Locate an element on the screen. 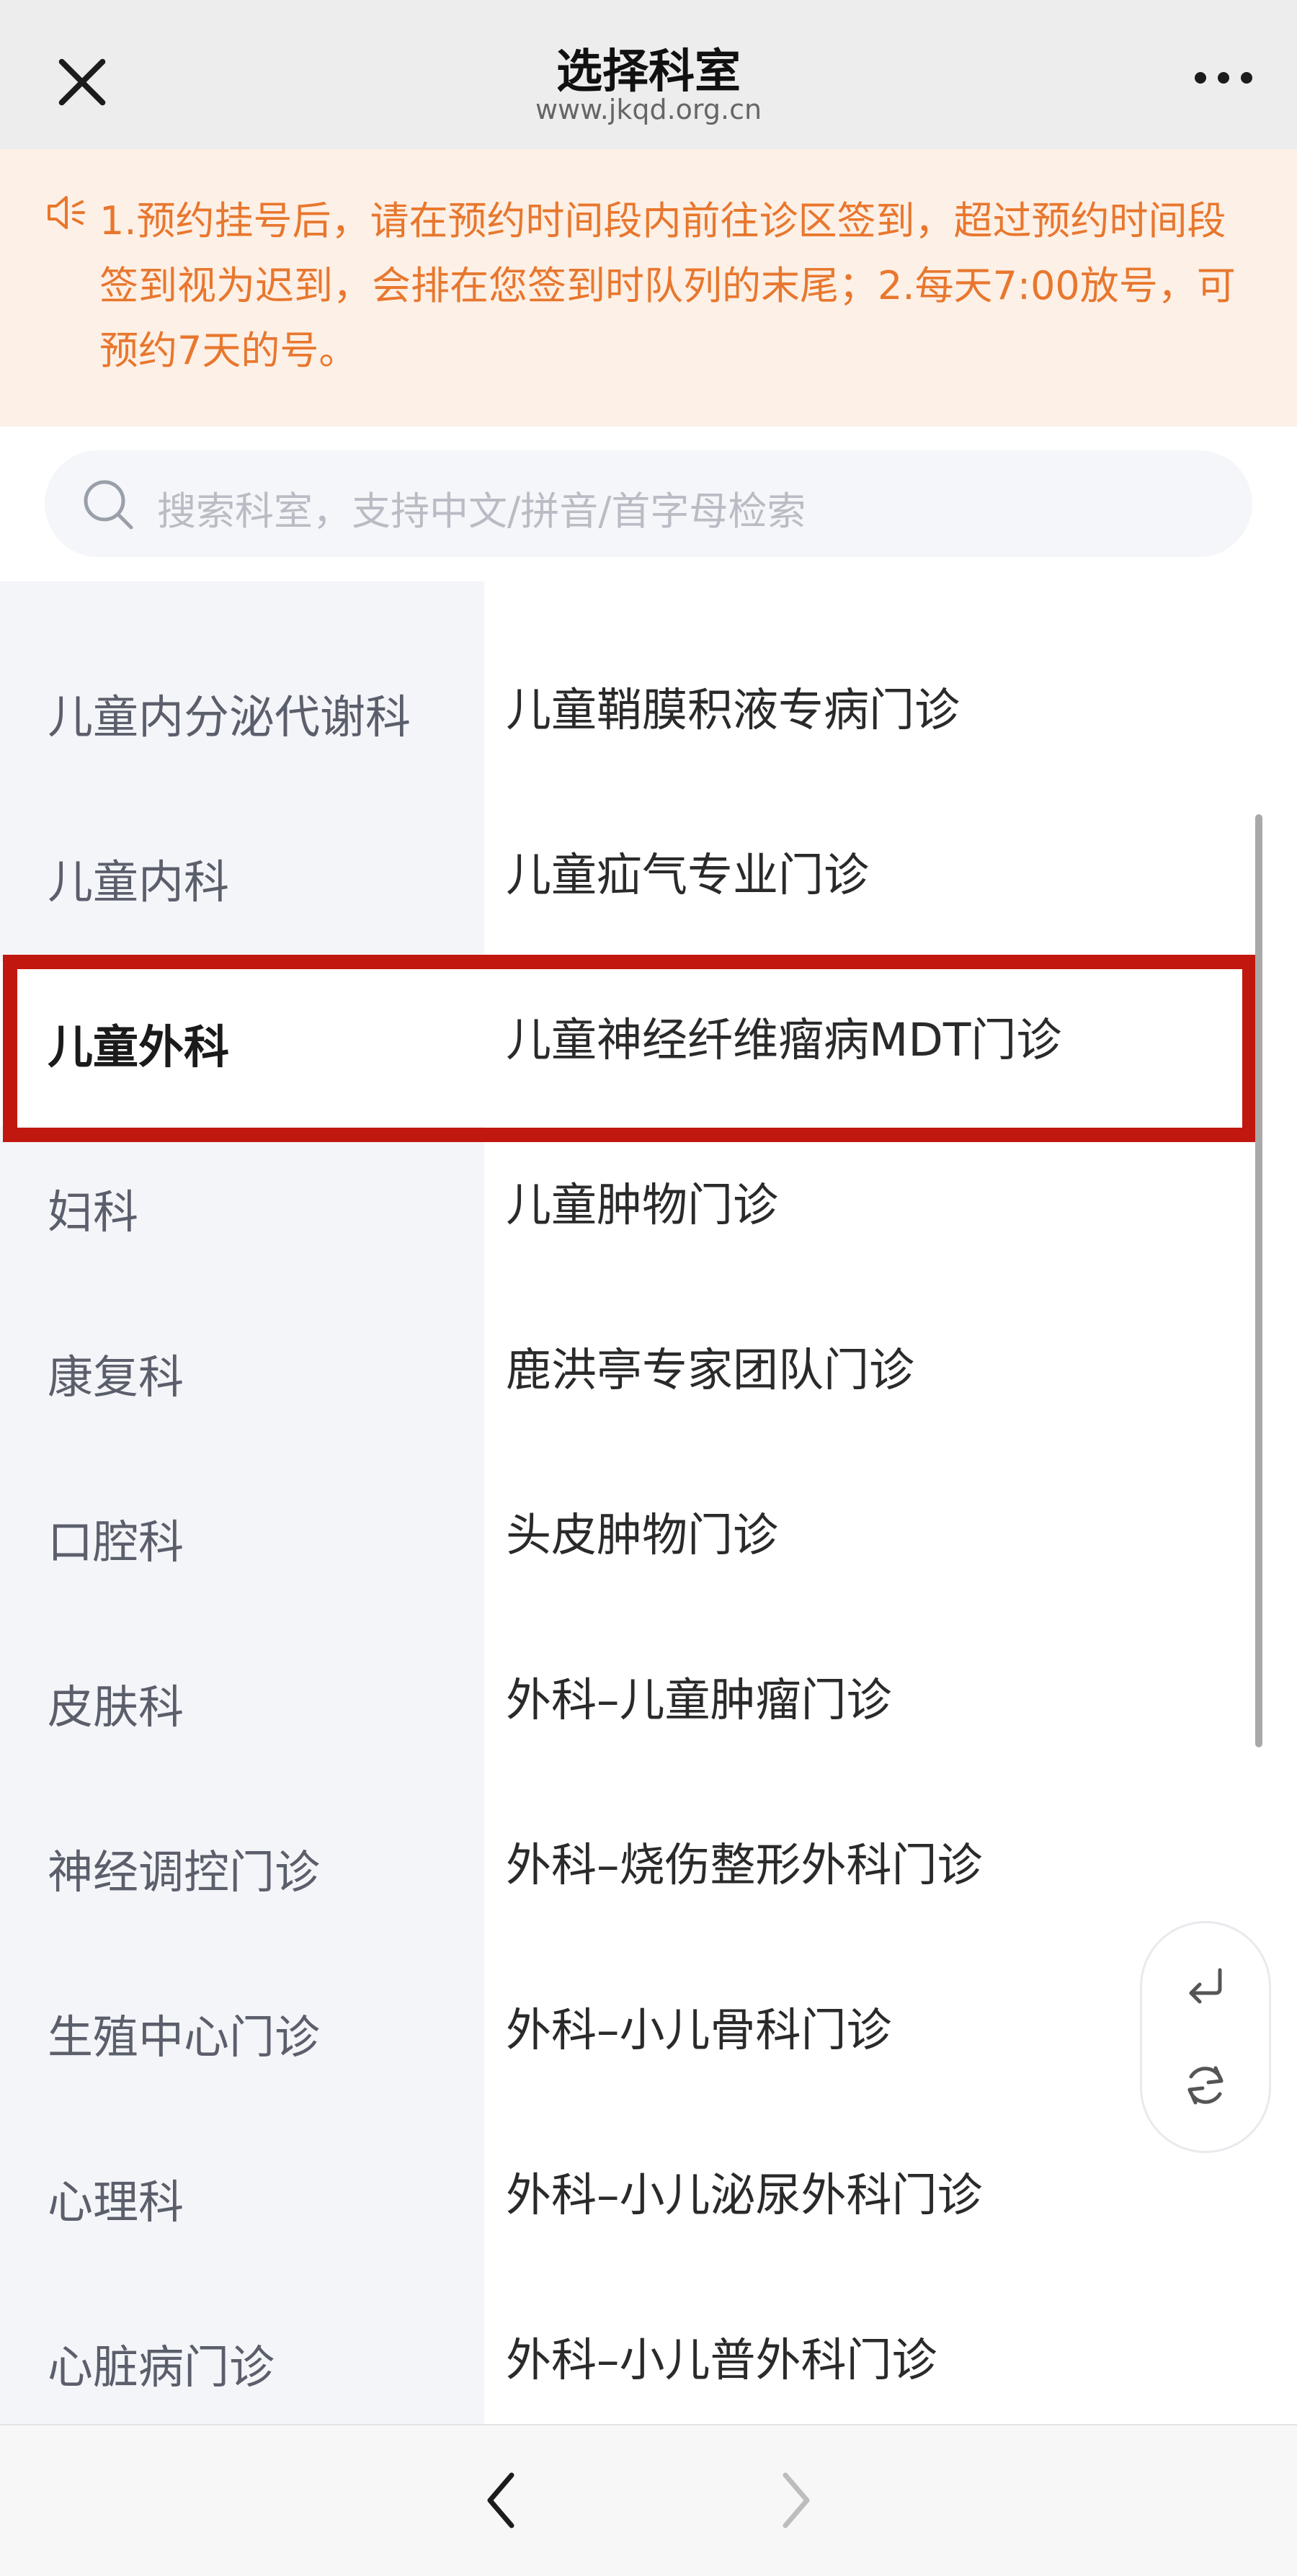 The height and width of the screenshot is (2576, 1297). clinic-item: 儿童疝气专业门诊 is located at coordinates (873, 871).